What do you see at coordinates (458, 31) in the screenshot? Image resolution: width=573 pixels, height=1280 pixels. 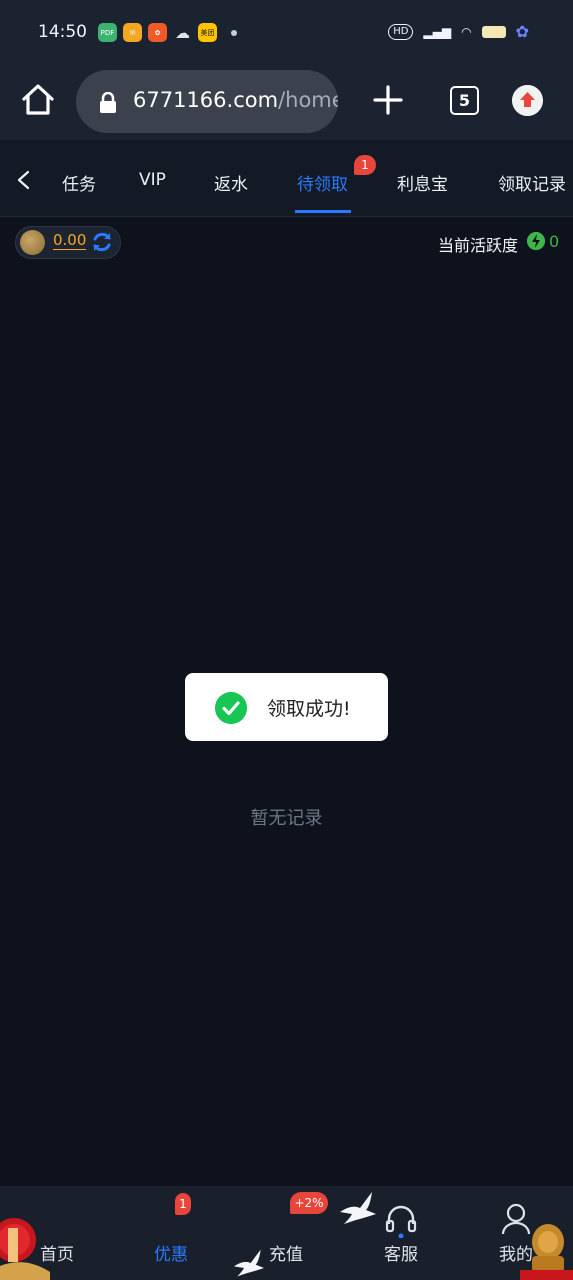 I see `status-indicators: HD ▂▄▆ ◠ ✿` at bounding box center [458, 31].